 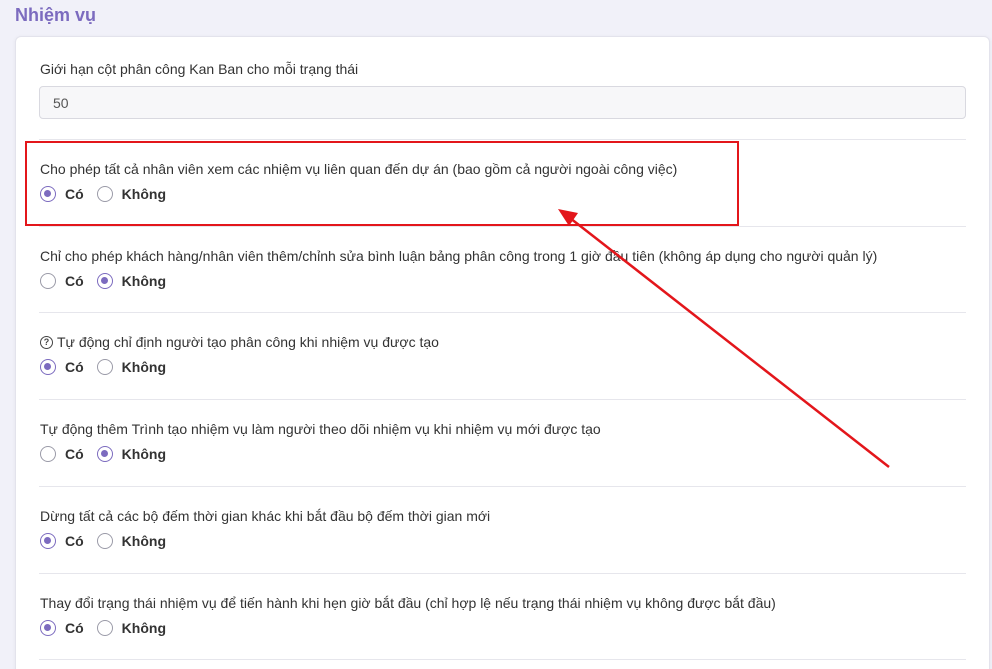 What do you see at coordinates (724, 338) in the screenshot?
I see `arrow-annotation-icon` at bounding box center [724, 338].